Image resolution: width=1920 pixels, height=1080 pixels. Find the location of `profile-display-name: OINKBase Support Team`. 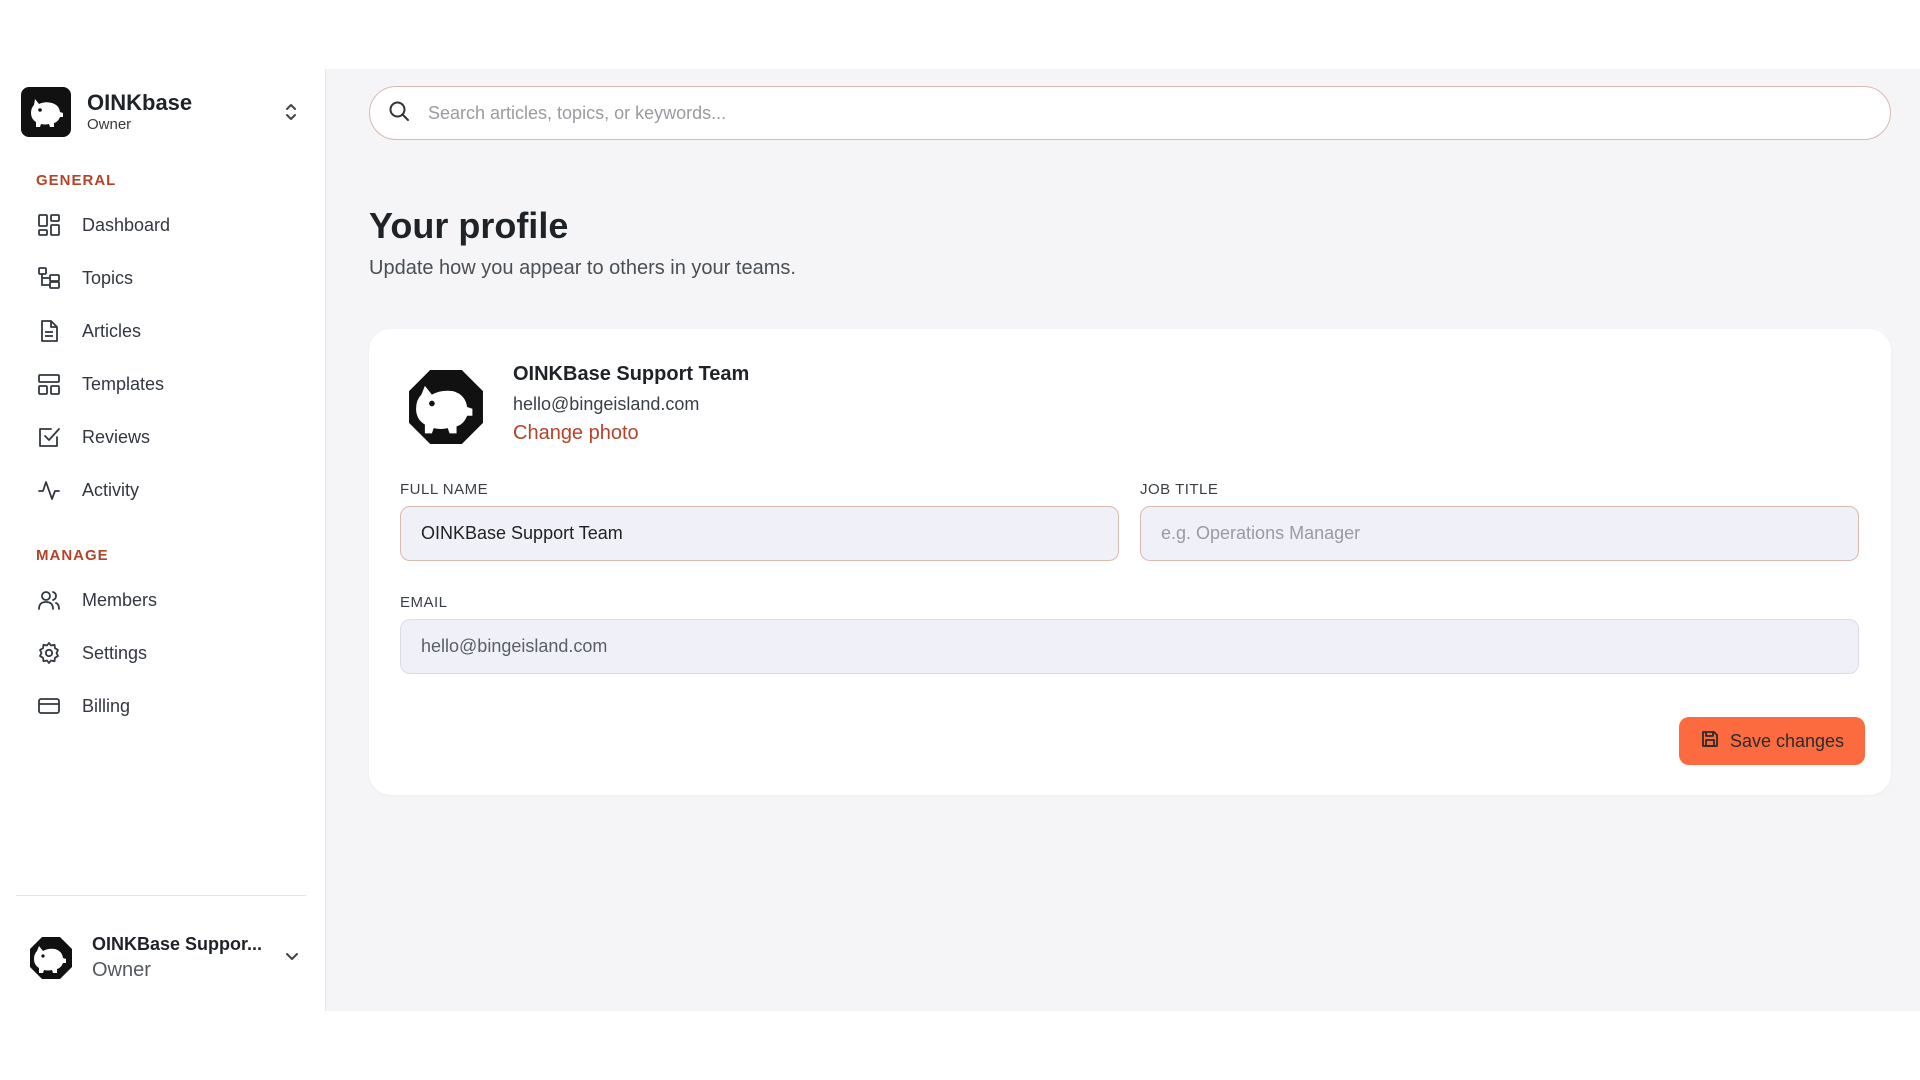

profile-display-name: OINKBase Support Team is located at coordinates (631, 374).